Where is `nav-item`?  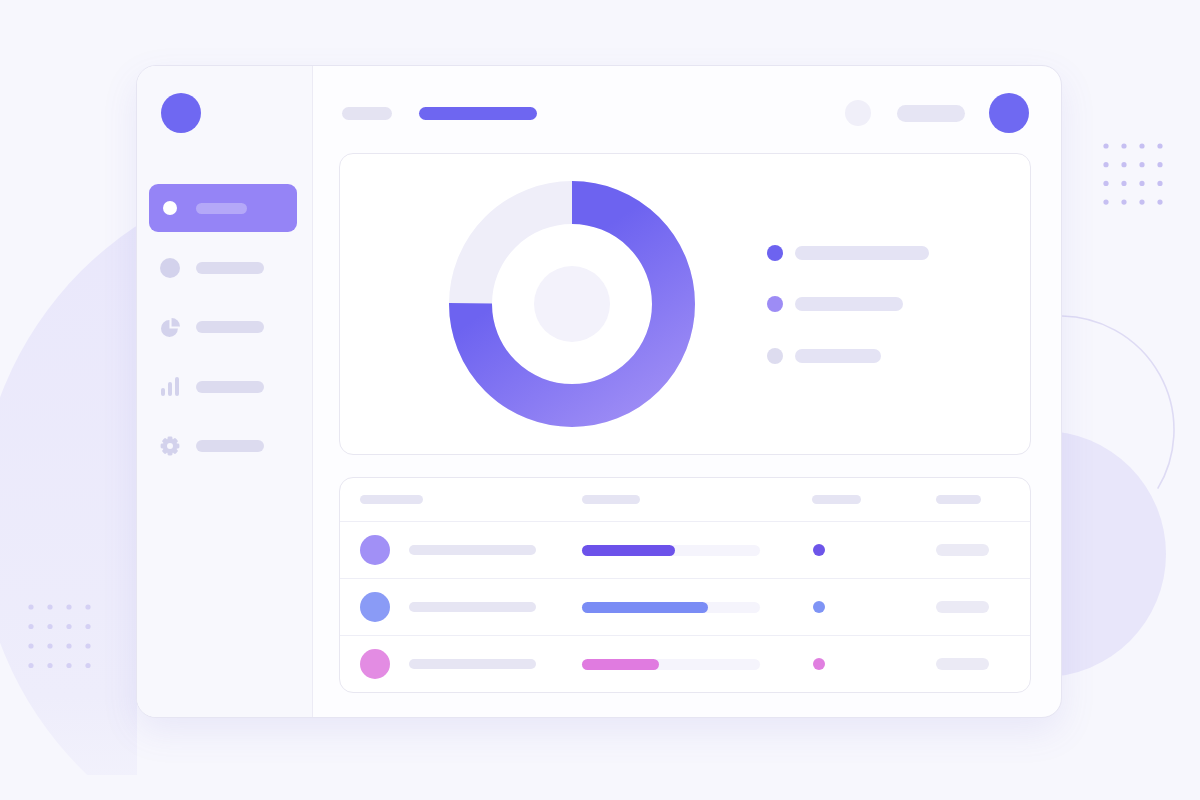
nav-item is located at coordinates (223, 208).